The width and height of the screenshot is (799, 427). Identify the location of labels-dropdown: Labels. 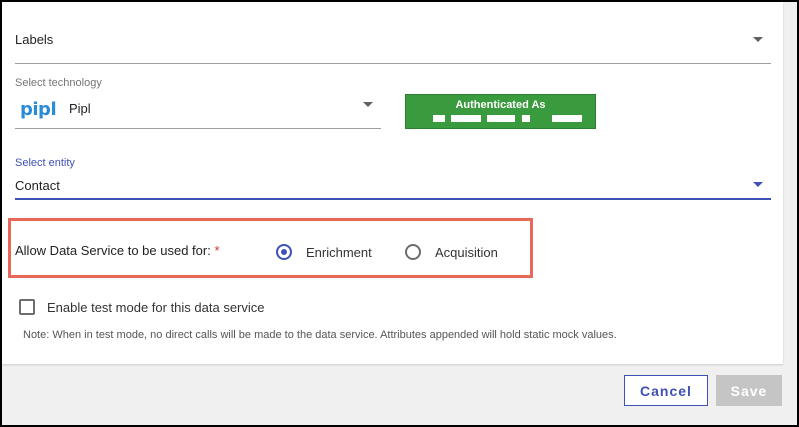
(392, 44).